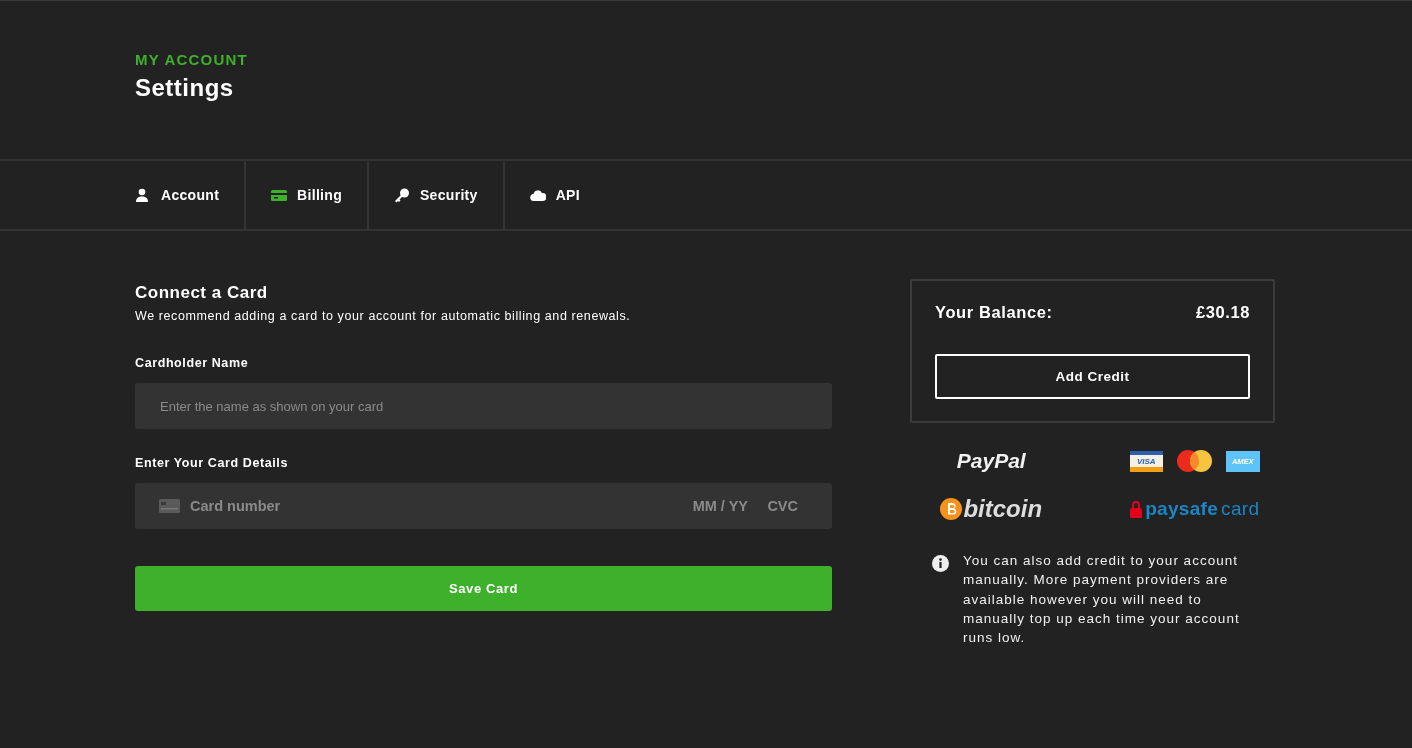 This screenshot has width=1412, height=748. What do you see at coordinates (212, 463) in the screenshot?
I see `field-label: Enter Your Card Details` at bounding box center [212, 463].